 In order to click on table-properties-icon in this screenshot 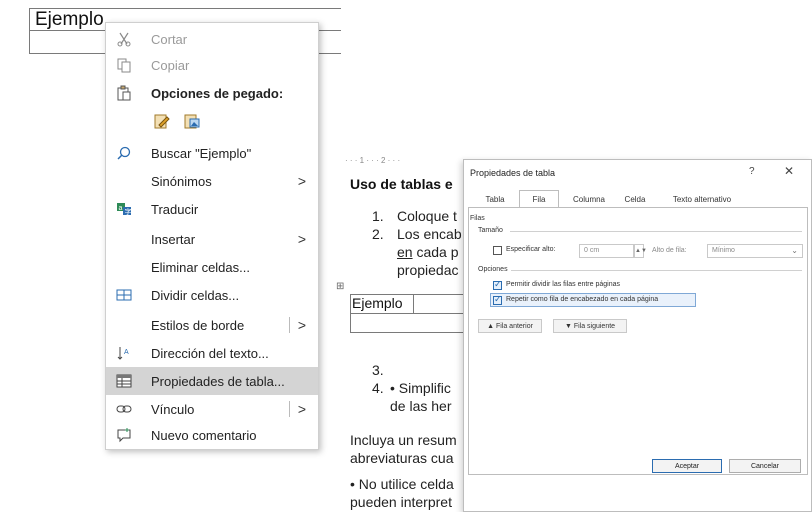, I will do `click(124, 381)`.